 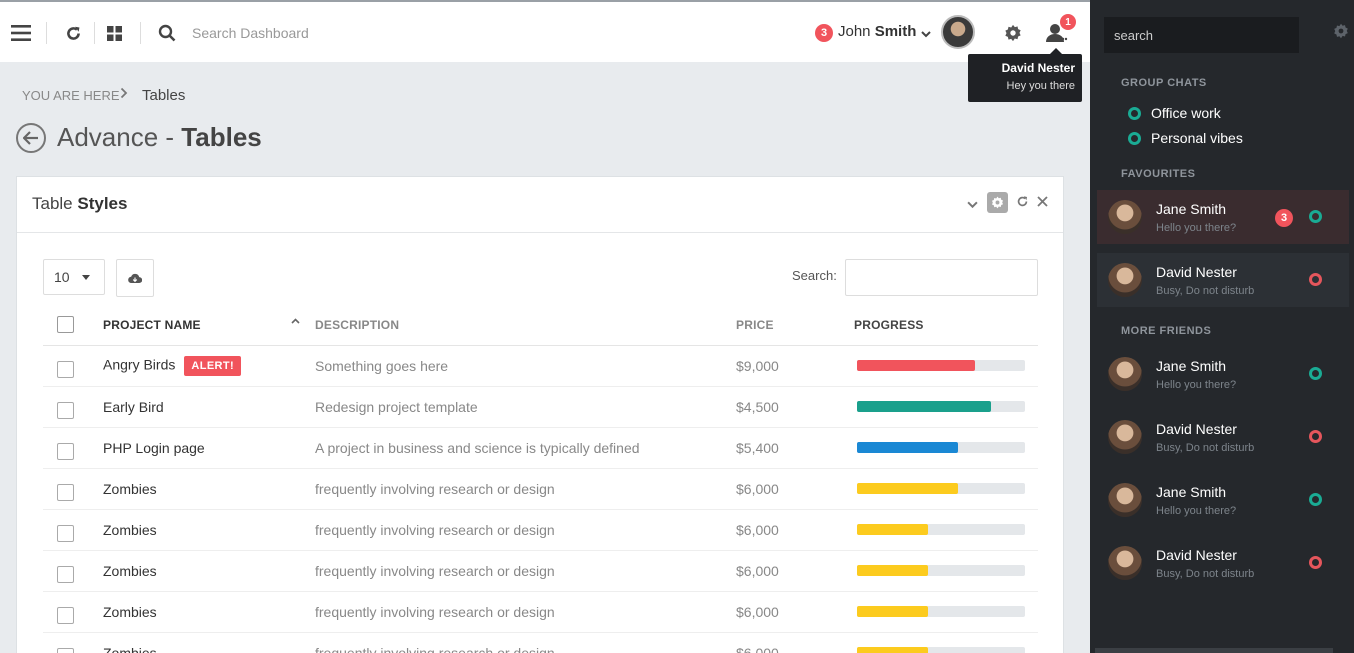 I want to click on project-name: PHP Login page, so click(x=154, y=447).